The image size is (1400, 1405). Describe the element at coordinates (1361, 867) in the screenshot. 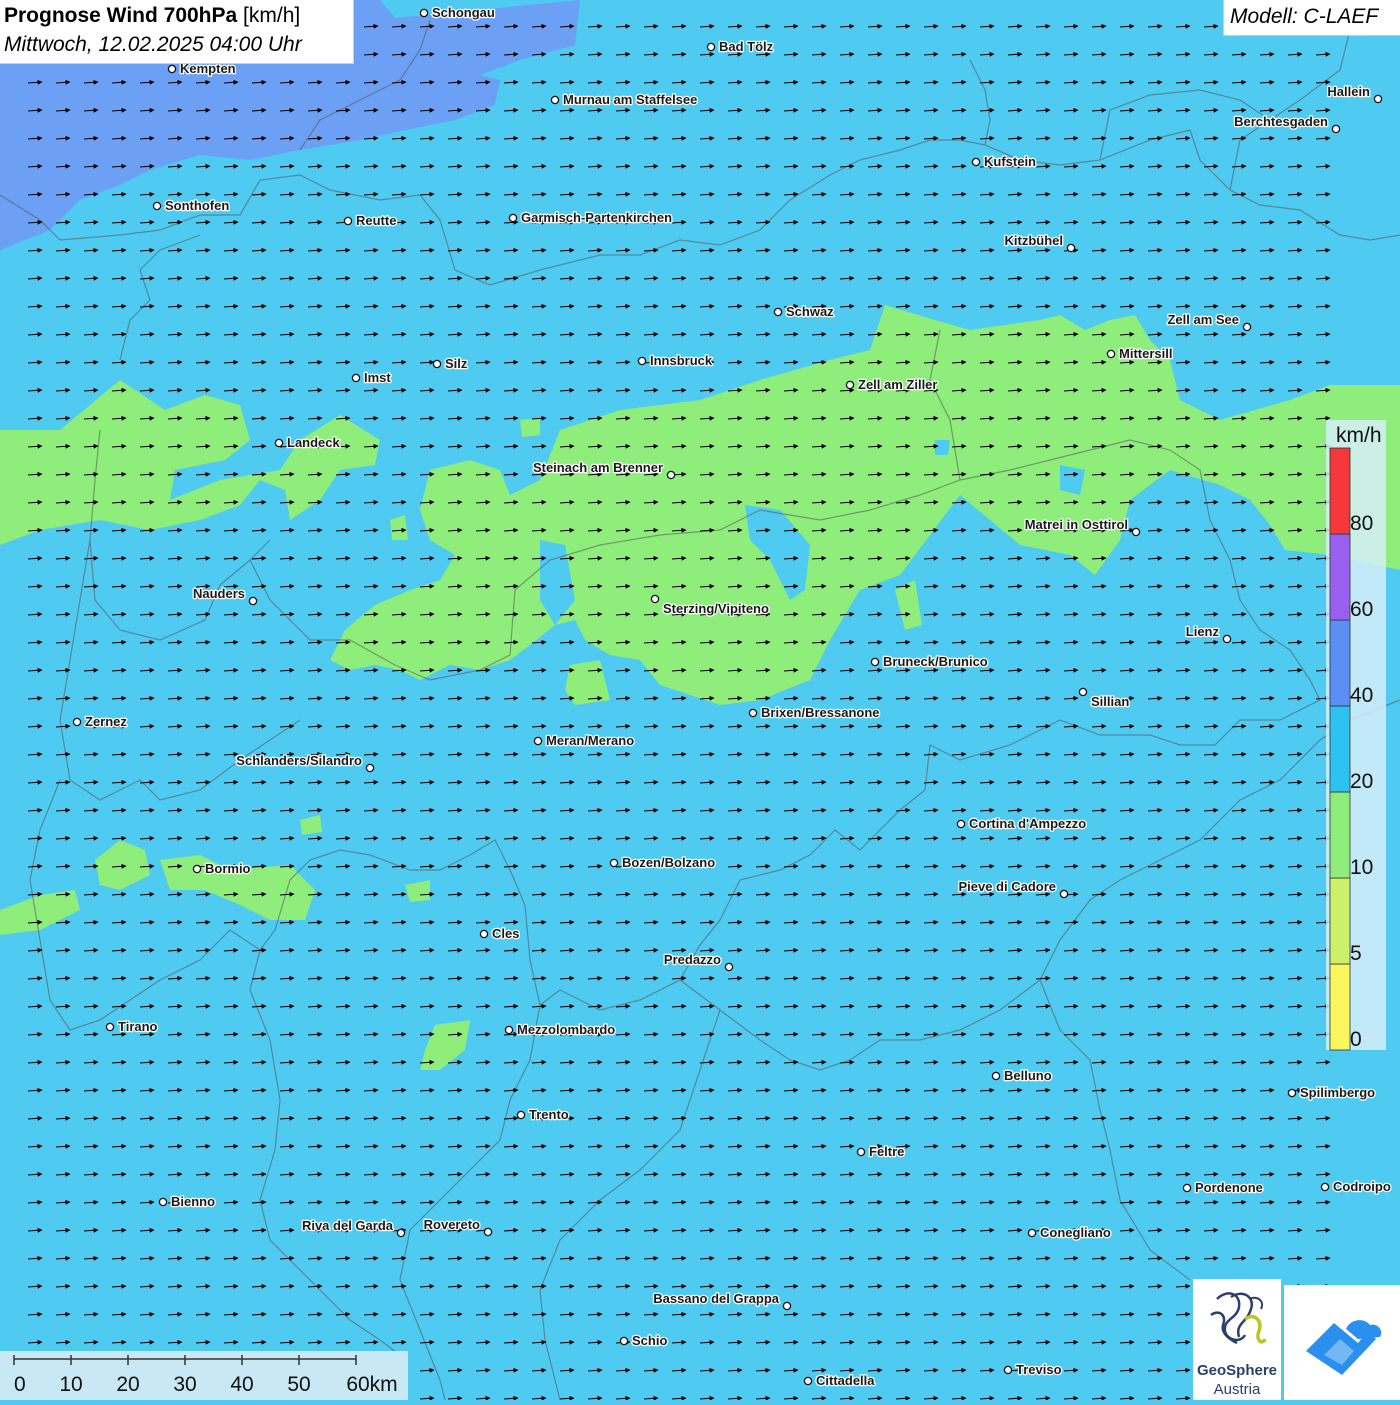

I see `legend-value: 10` at that location.